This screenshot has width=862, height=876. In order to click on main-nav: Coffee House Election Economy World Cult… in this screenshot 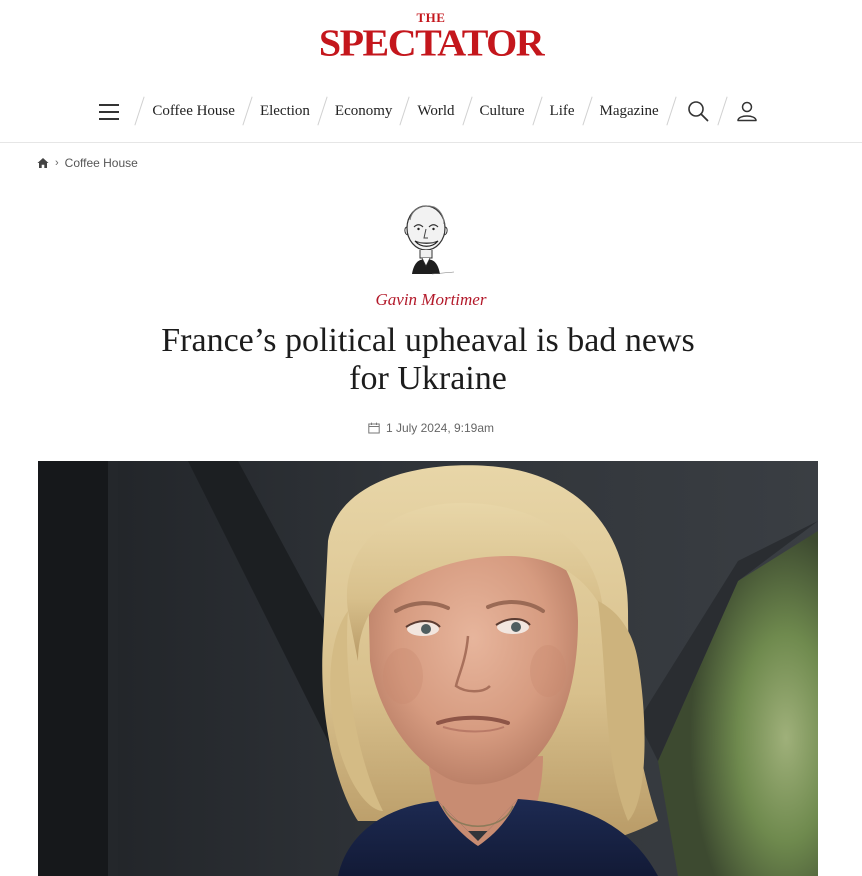, I will do `click(431, 111)`.